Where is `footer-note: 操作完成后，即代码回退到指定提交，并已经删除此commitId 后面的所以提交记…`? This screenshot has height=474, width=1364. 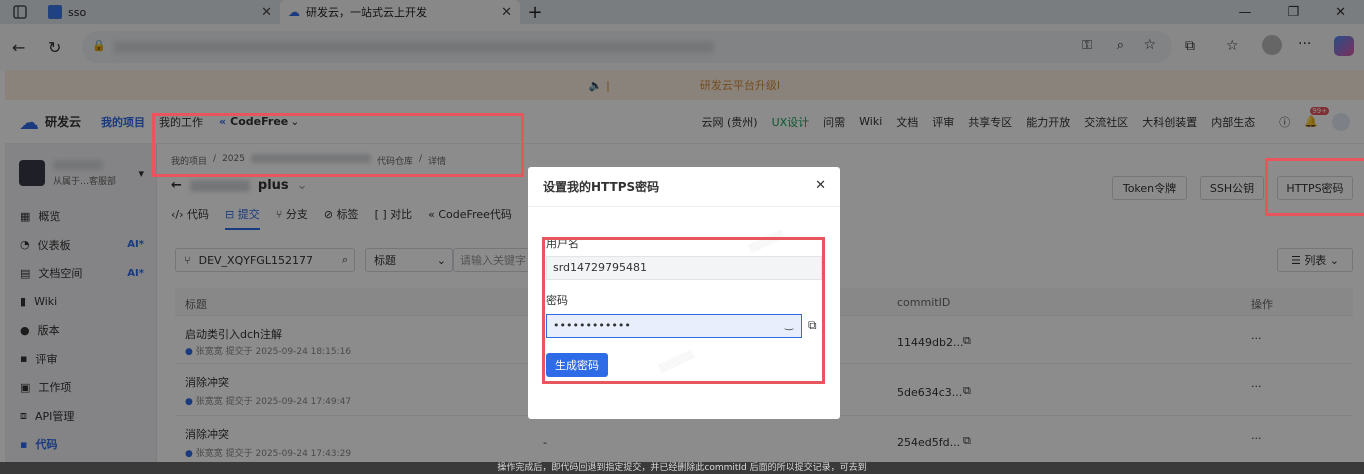
footer-note: 操作完成后，即代码回退到指定提交，并已经删除此commitId 后面的所以提交记… is located at coordinates (682, 468).